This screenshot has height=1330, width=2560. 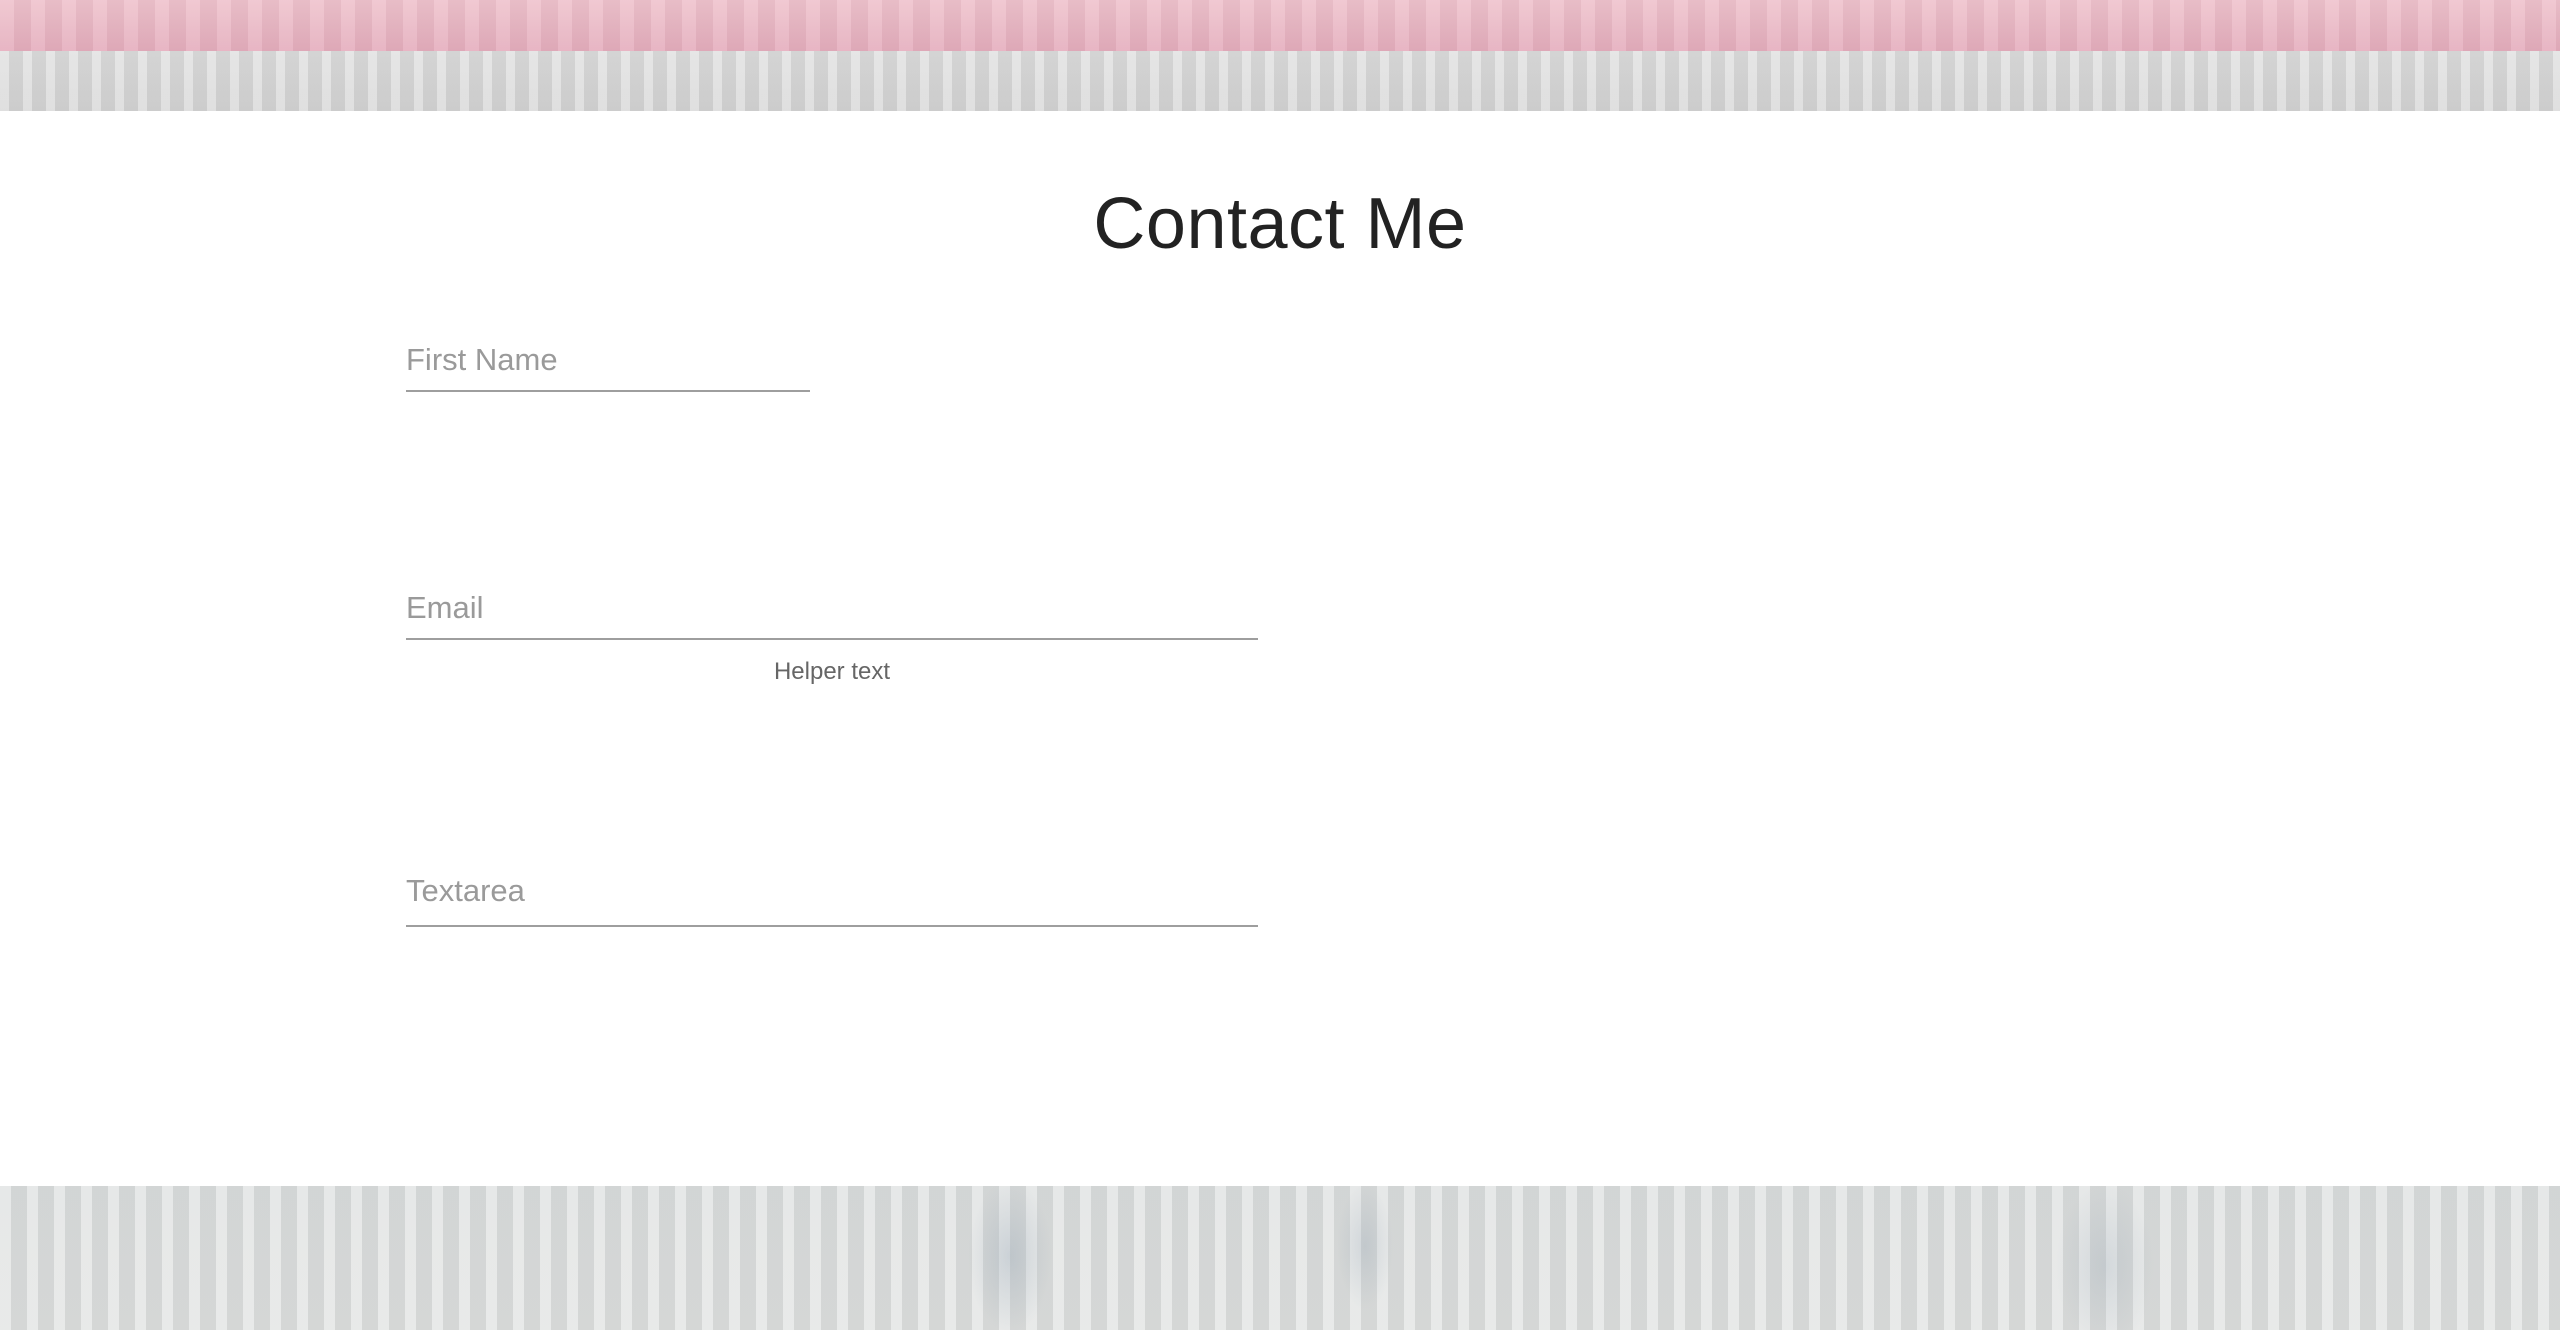 I want to click on header-strip, so click(x=1280, y=81).